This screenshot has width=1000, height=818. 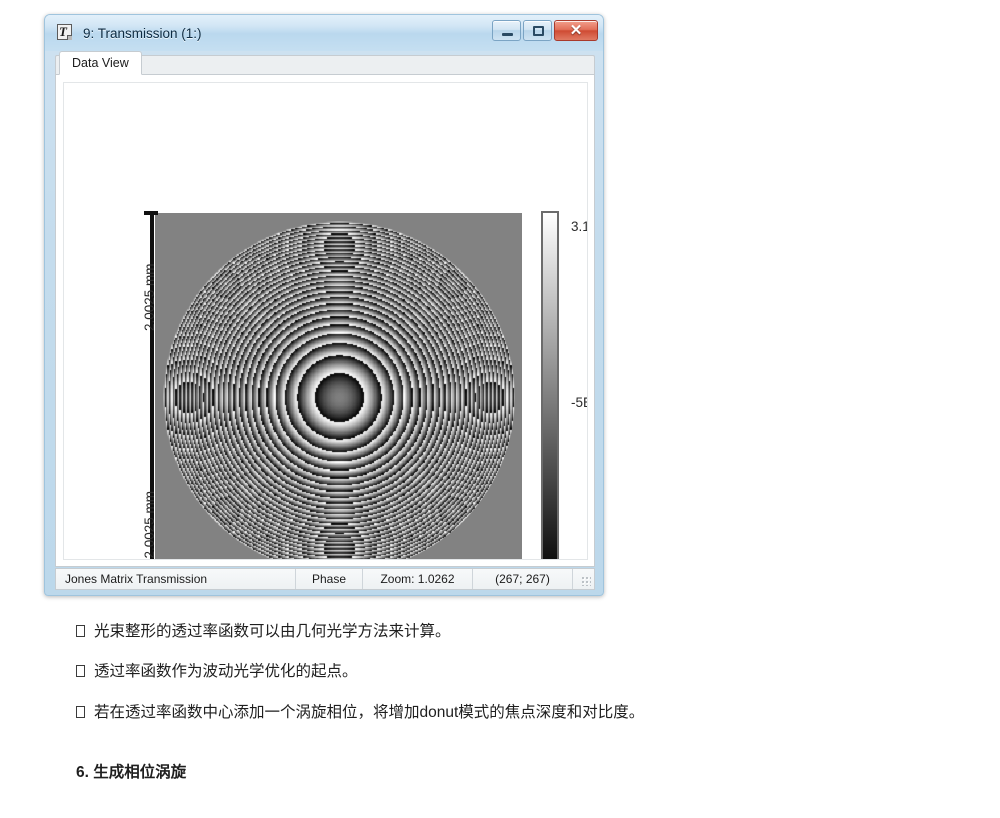 What do you see at coordinates (579, 402) in the screenshot?
I see `colorbar-label-mid: -5E-4` at bounding box center [579, 402].